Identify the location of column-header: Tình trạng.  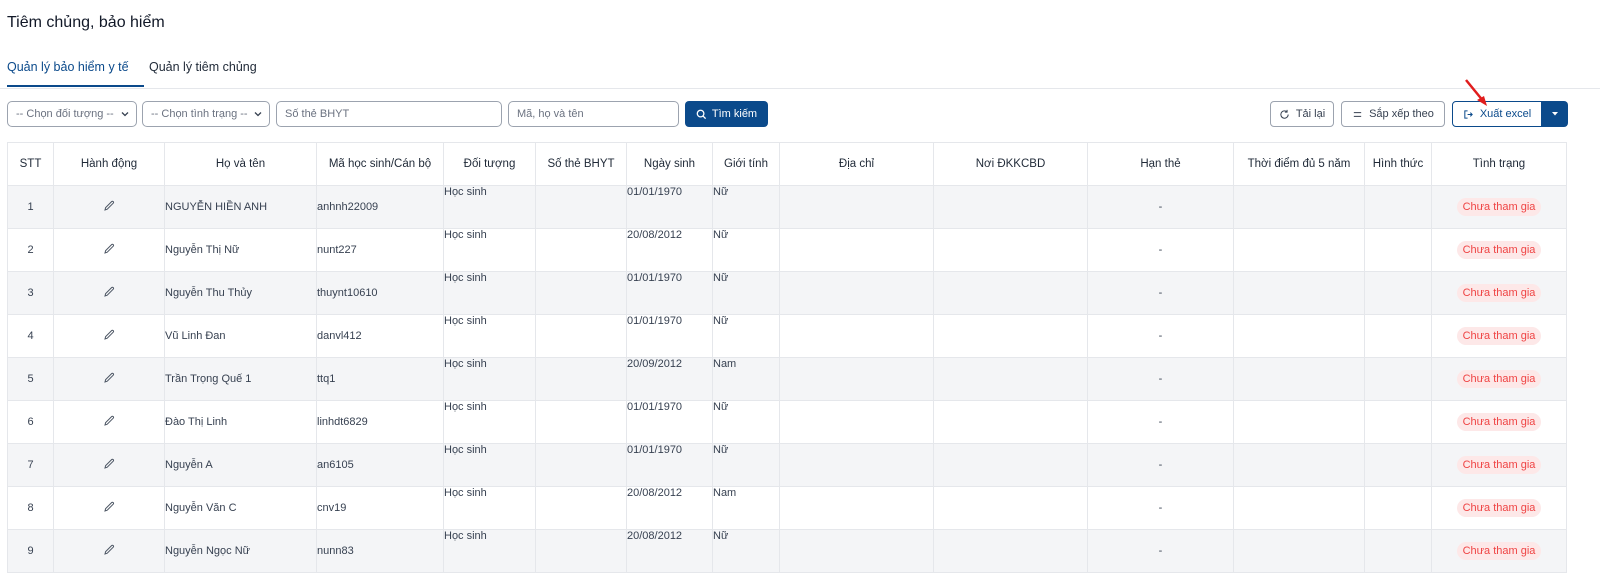
(1499, 164).